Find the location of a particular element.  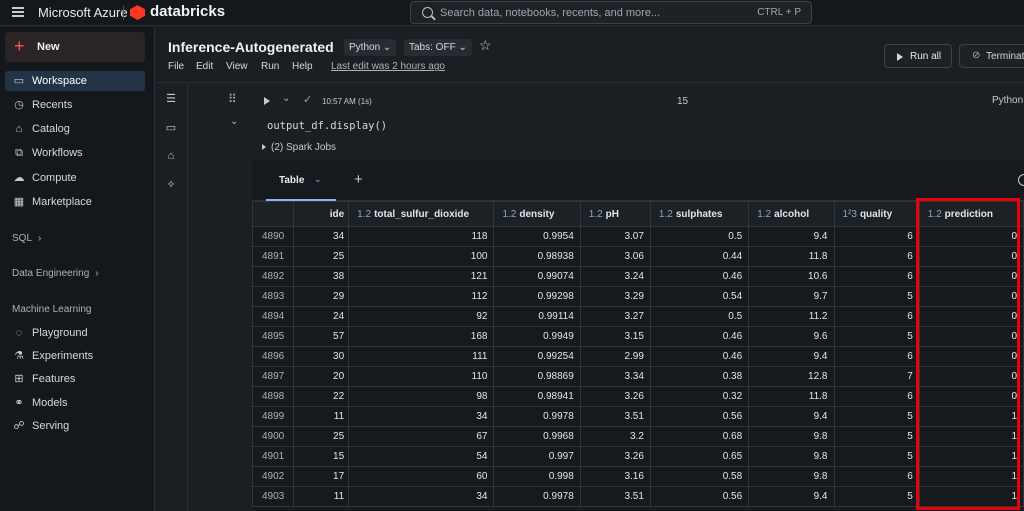

sidebar-item-experiments: ⚗ Experiments is located at coordinates (75, 356).